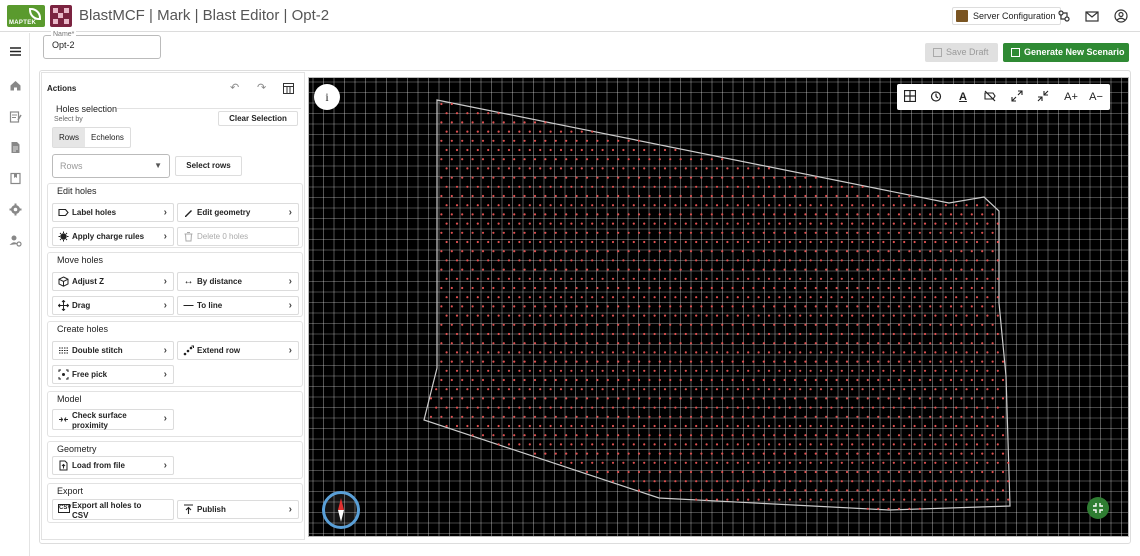 The width and height of the screenshot is (1140, 556). Describe the element at coordinates (113, 509) in the screenshot. I see `export-all-holes-csv-button: CSV Export all holes to CSV` at that location.